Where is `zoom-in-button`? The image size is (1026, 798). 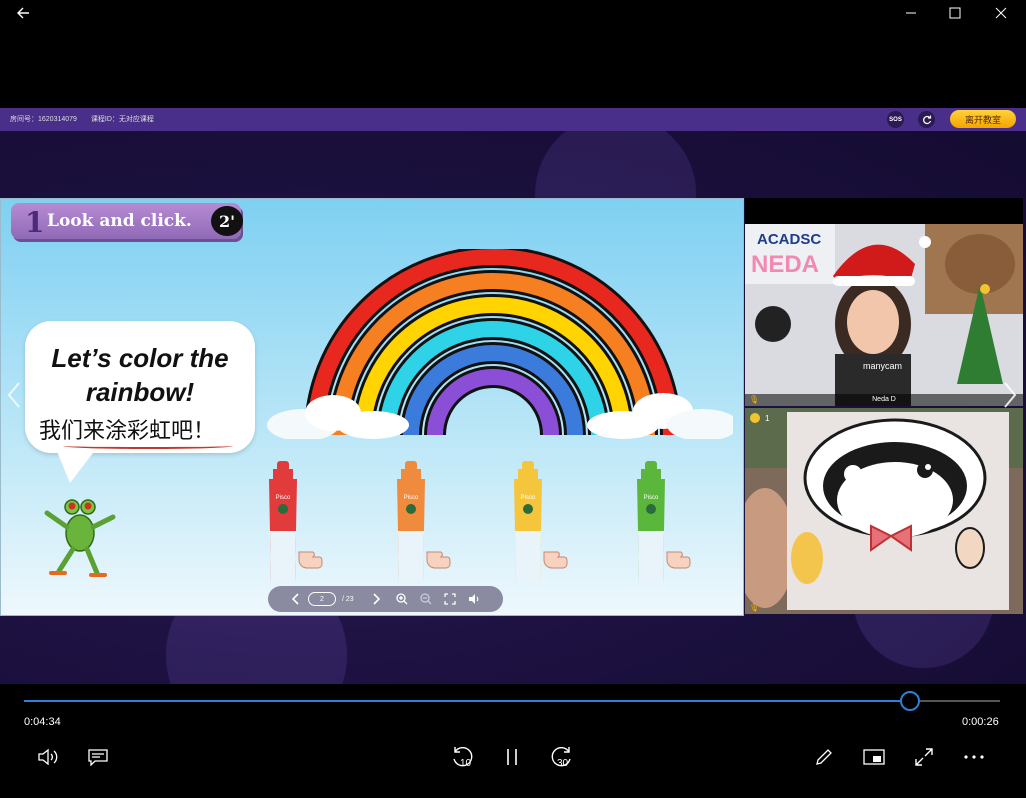 zoom-in-button is located at coordinates (402, 599).